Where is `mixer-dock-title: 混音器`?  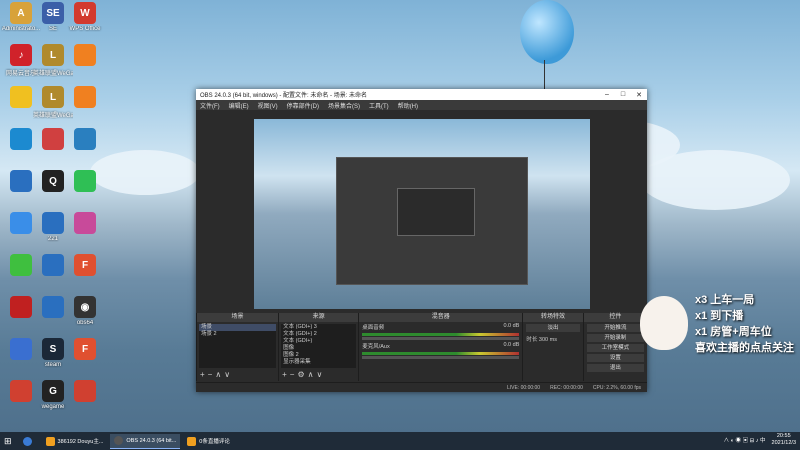 mixer-dock-title: 混音器 is located at coordinates (441, 317).